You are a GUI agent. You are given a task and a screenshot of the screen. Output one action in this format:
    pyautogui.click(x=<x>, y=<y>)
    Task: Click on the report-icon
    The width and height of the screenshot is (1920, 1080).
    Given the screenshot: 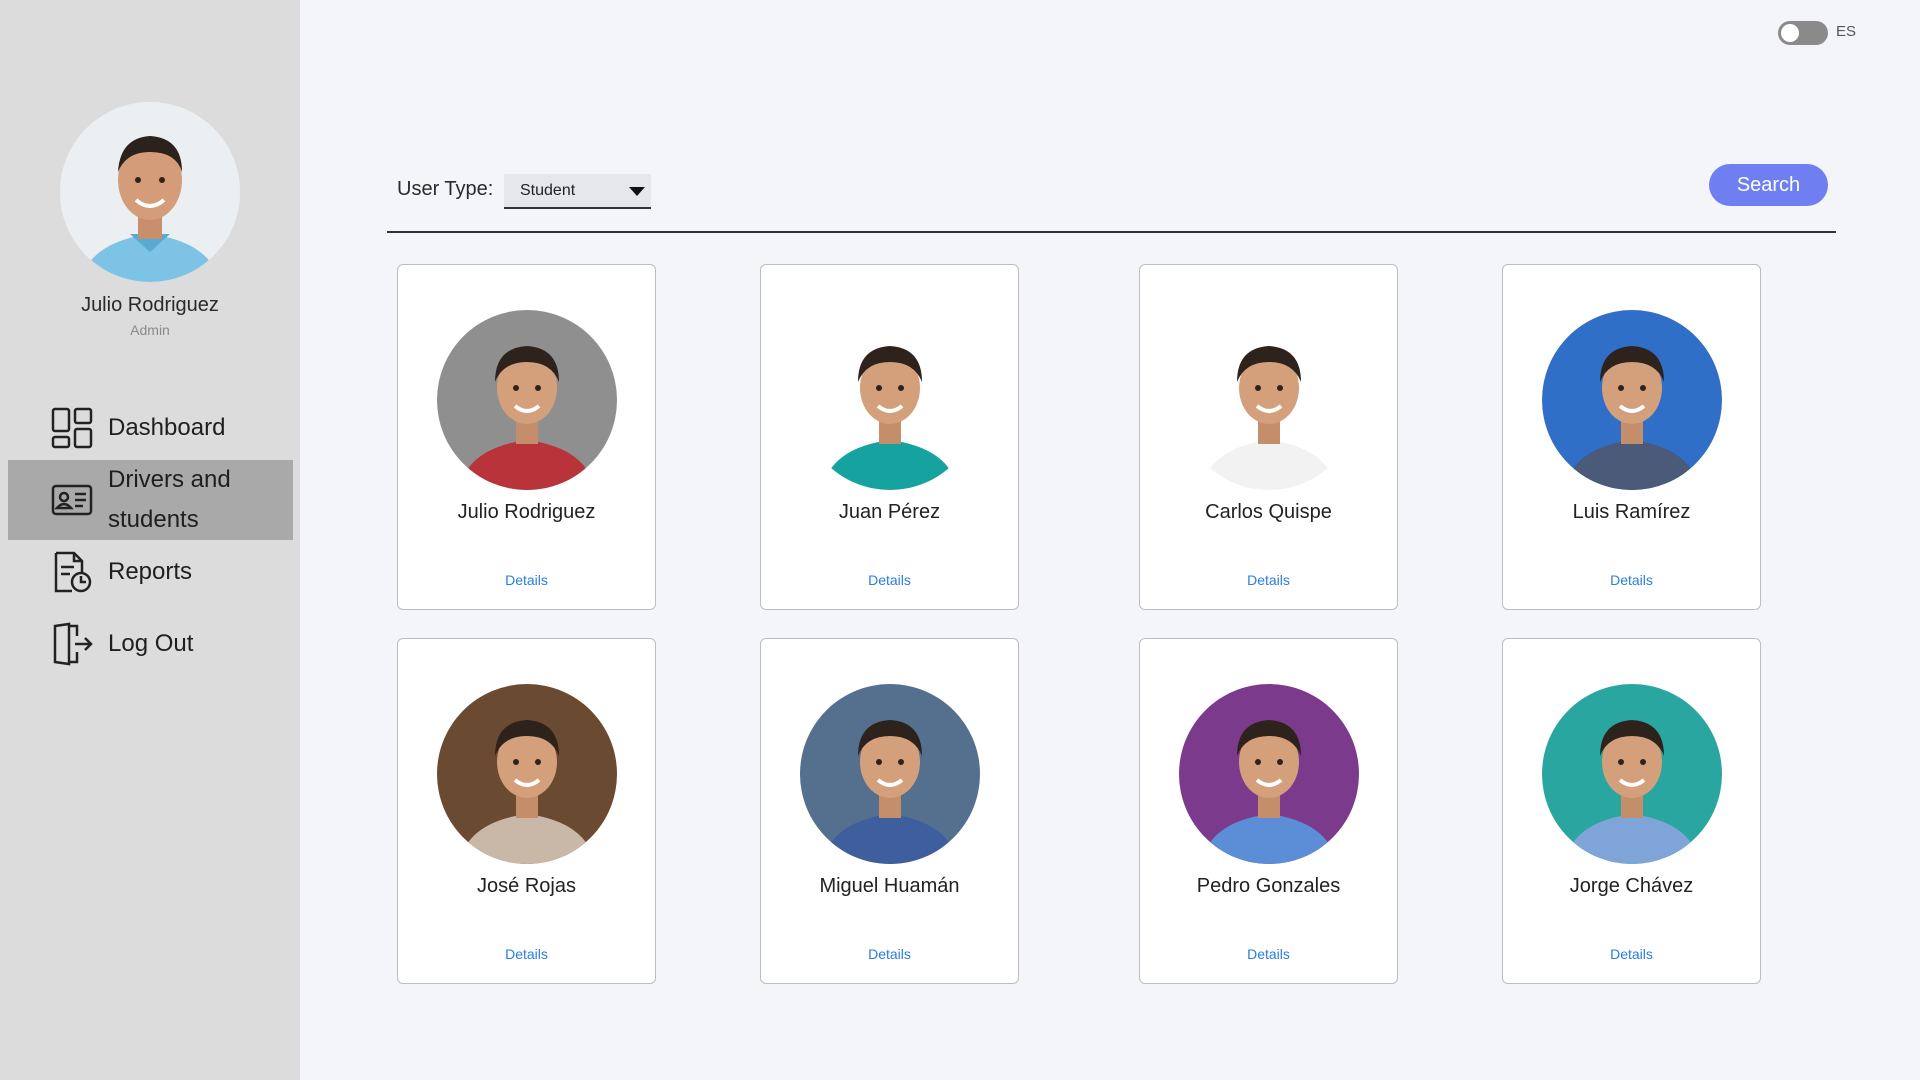 What is the action you would take?
    pyautogui.click(x=72, y=572)
    